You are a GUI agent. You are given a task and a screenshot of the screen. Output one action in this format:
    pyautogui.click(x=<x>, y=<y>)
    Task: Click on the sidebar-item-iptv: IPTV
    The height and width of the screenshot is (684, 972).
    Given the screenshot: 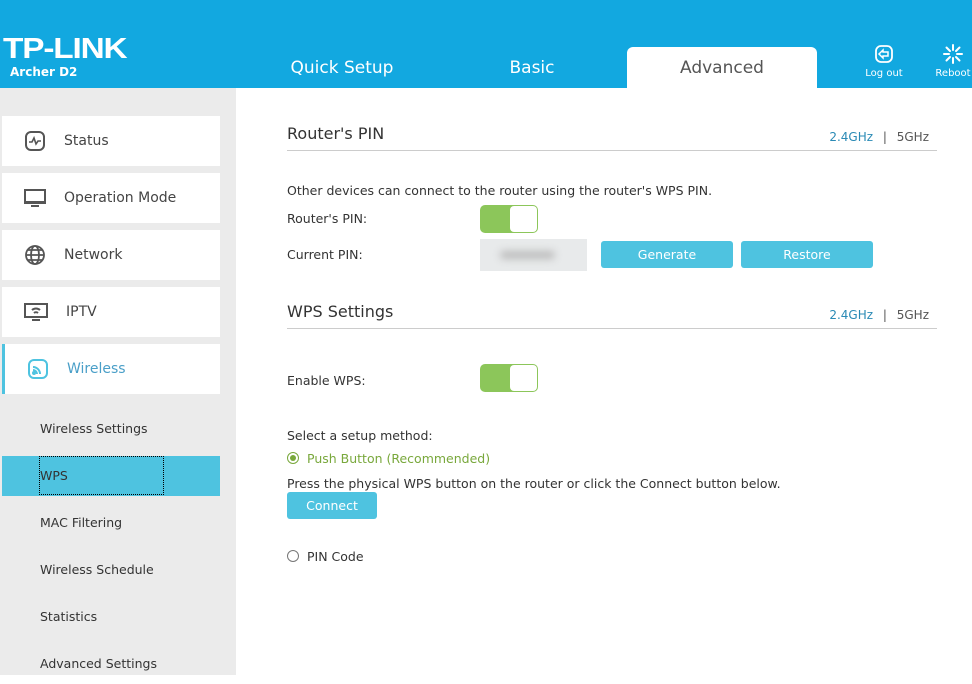 What is the action you would take?
    pyautogui.click(x=111, y=312)
    